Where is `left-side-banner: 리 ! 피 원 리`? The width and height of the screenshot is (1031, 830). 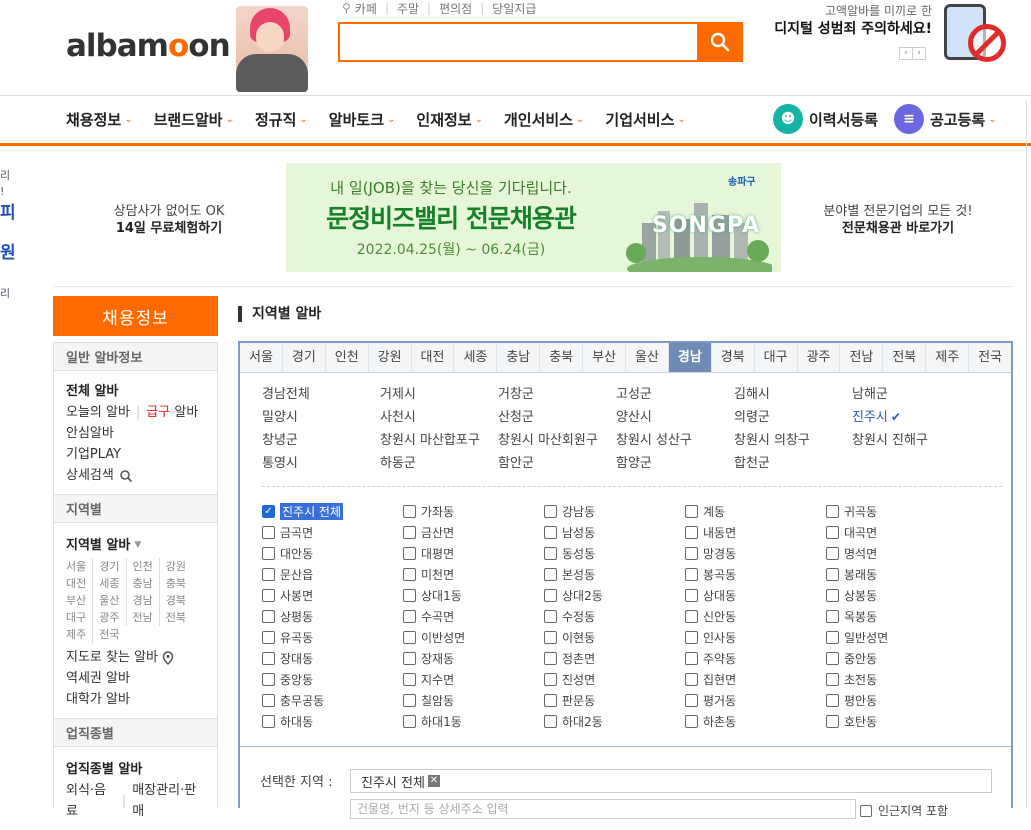
left-side-banner: 리 ! 피 원 리 is located at coordinates (12, 235).